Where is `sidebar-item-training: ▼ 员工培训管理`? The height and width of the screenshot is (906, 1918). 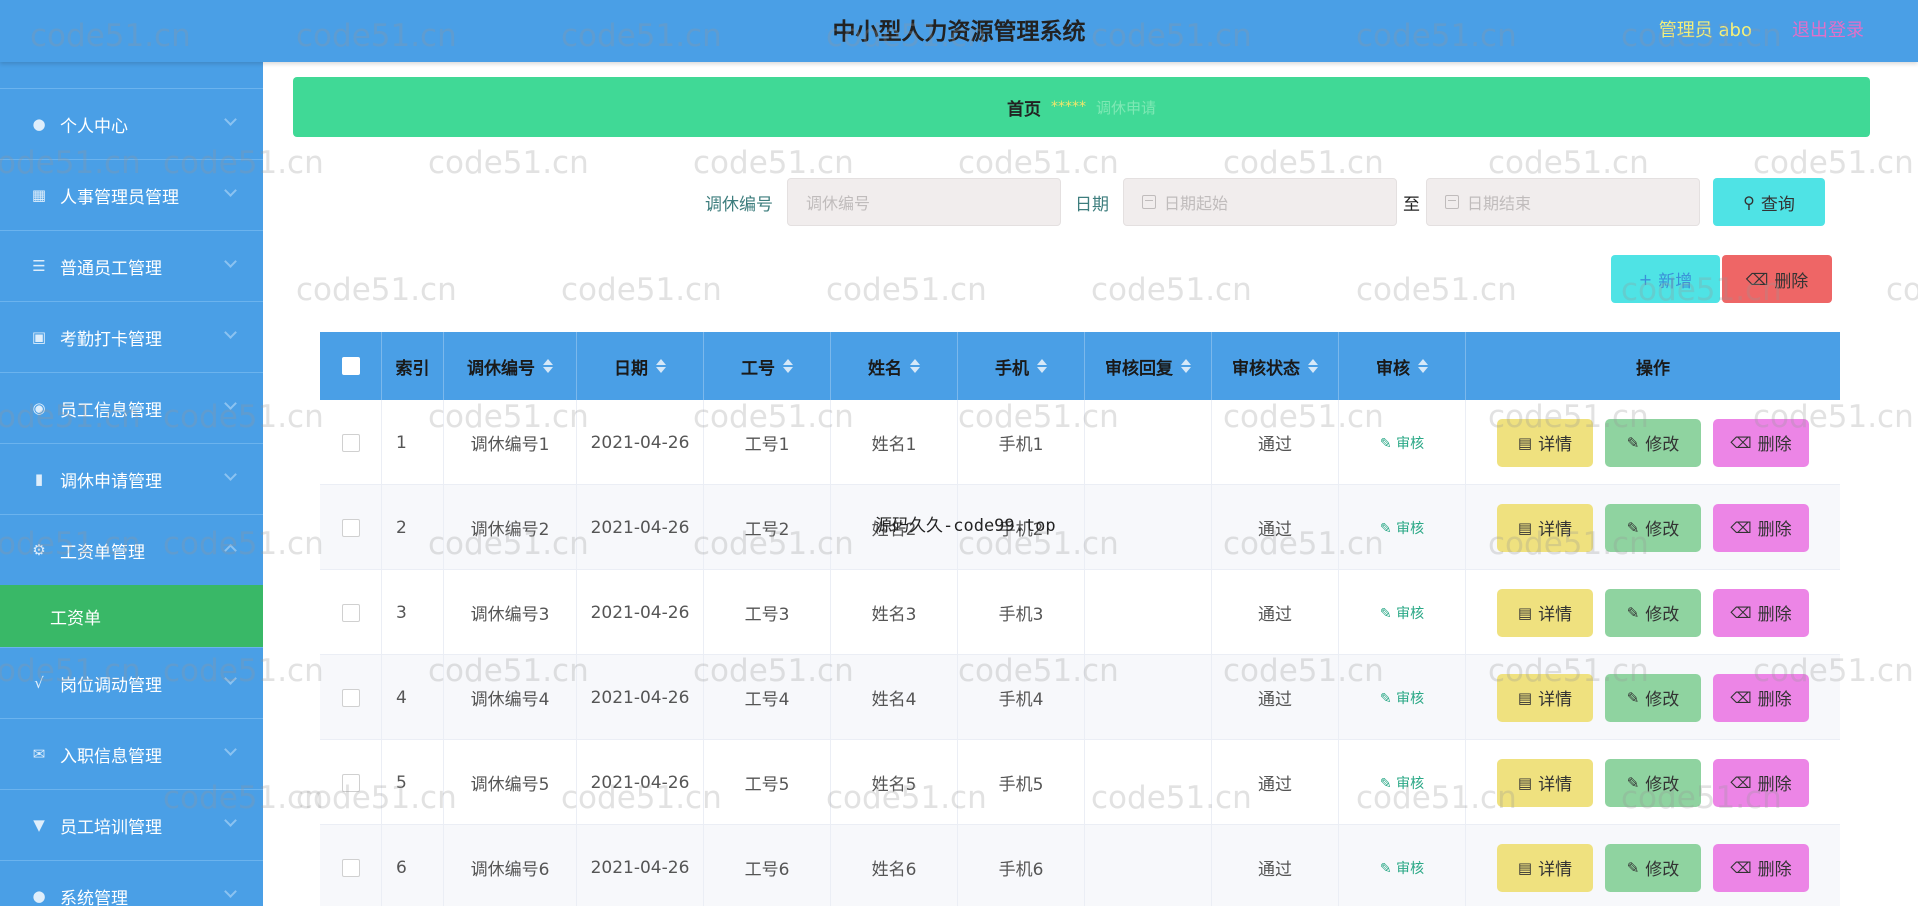
sidebar-item-training: ▼ 员工培训管理 is located at coordinates (131, 824).